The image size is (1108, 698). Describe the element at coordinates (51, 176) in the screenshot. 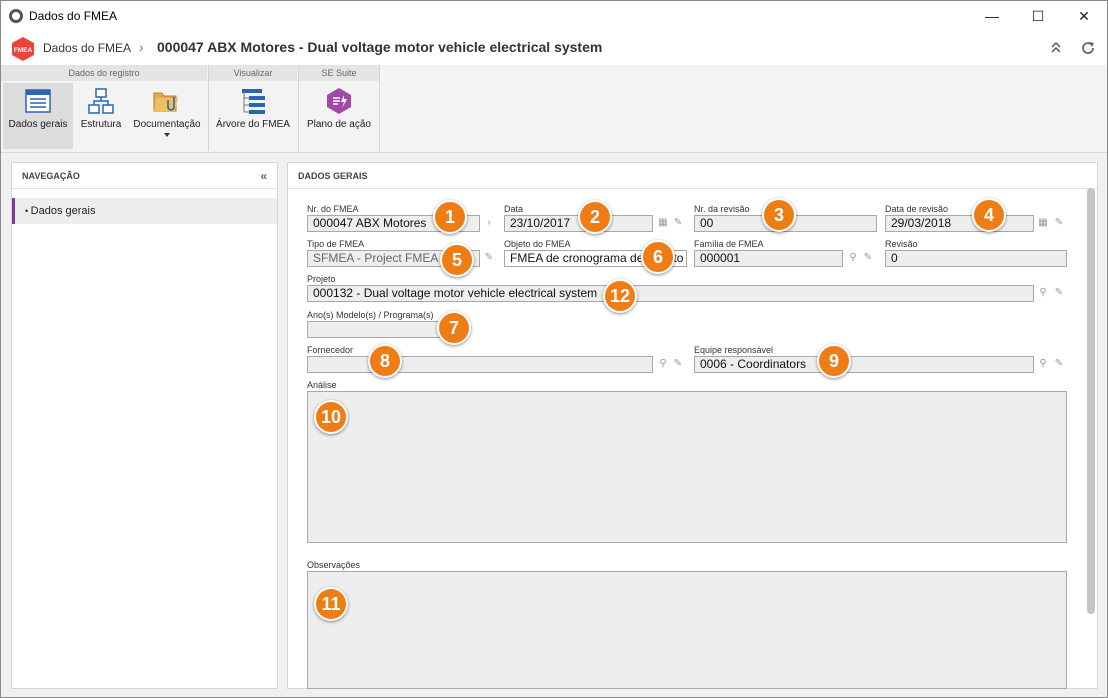

I see `navigation-title: NAVEGAÇÃO` at that location.